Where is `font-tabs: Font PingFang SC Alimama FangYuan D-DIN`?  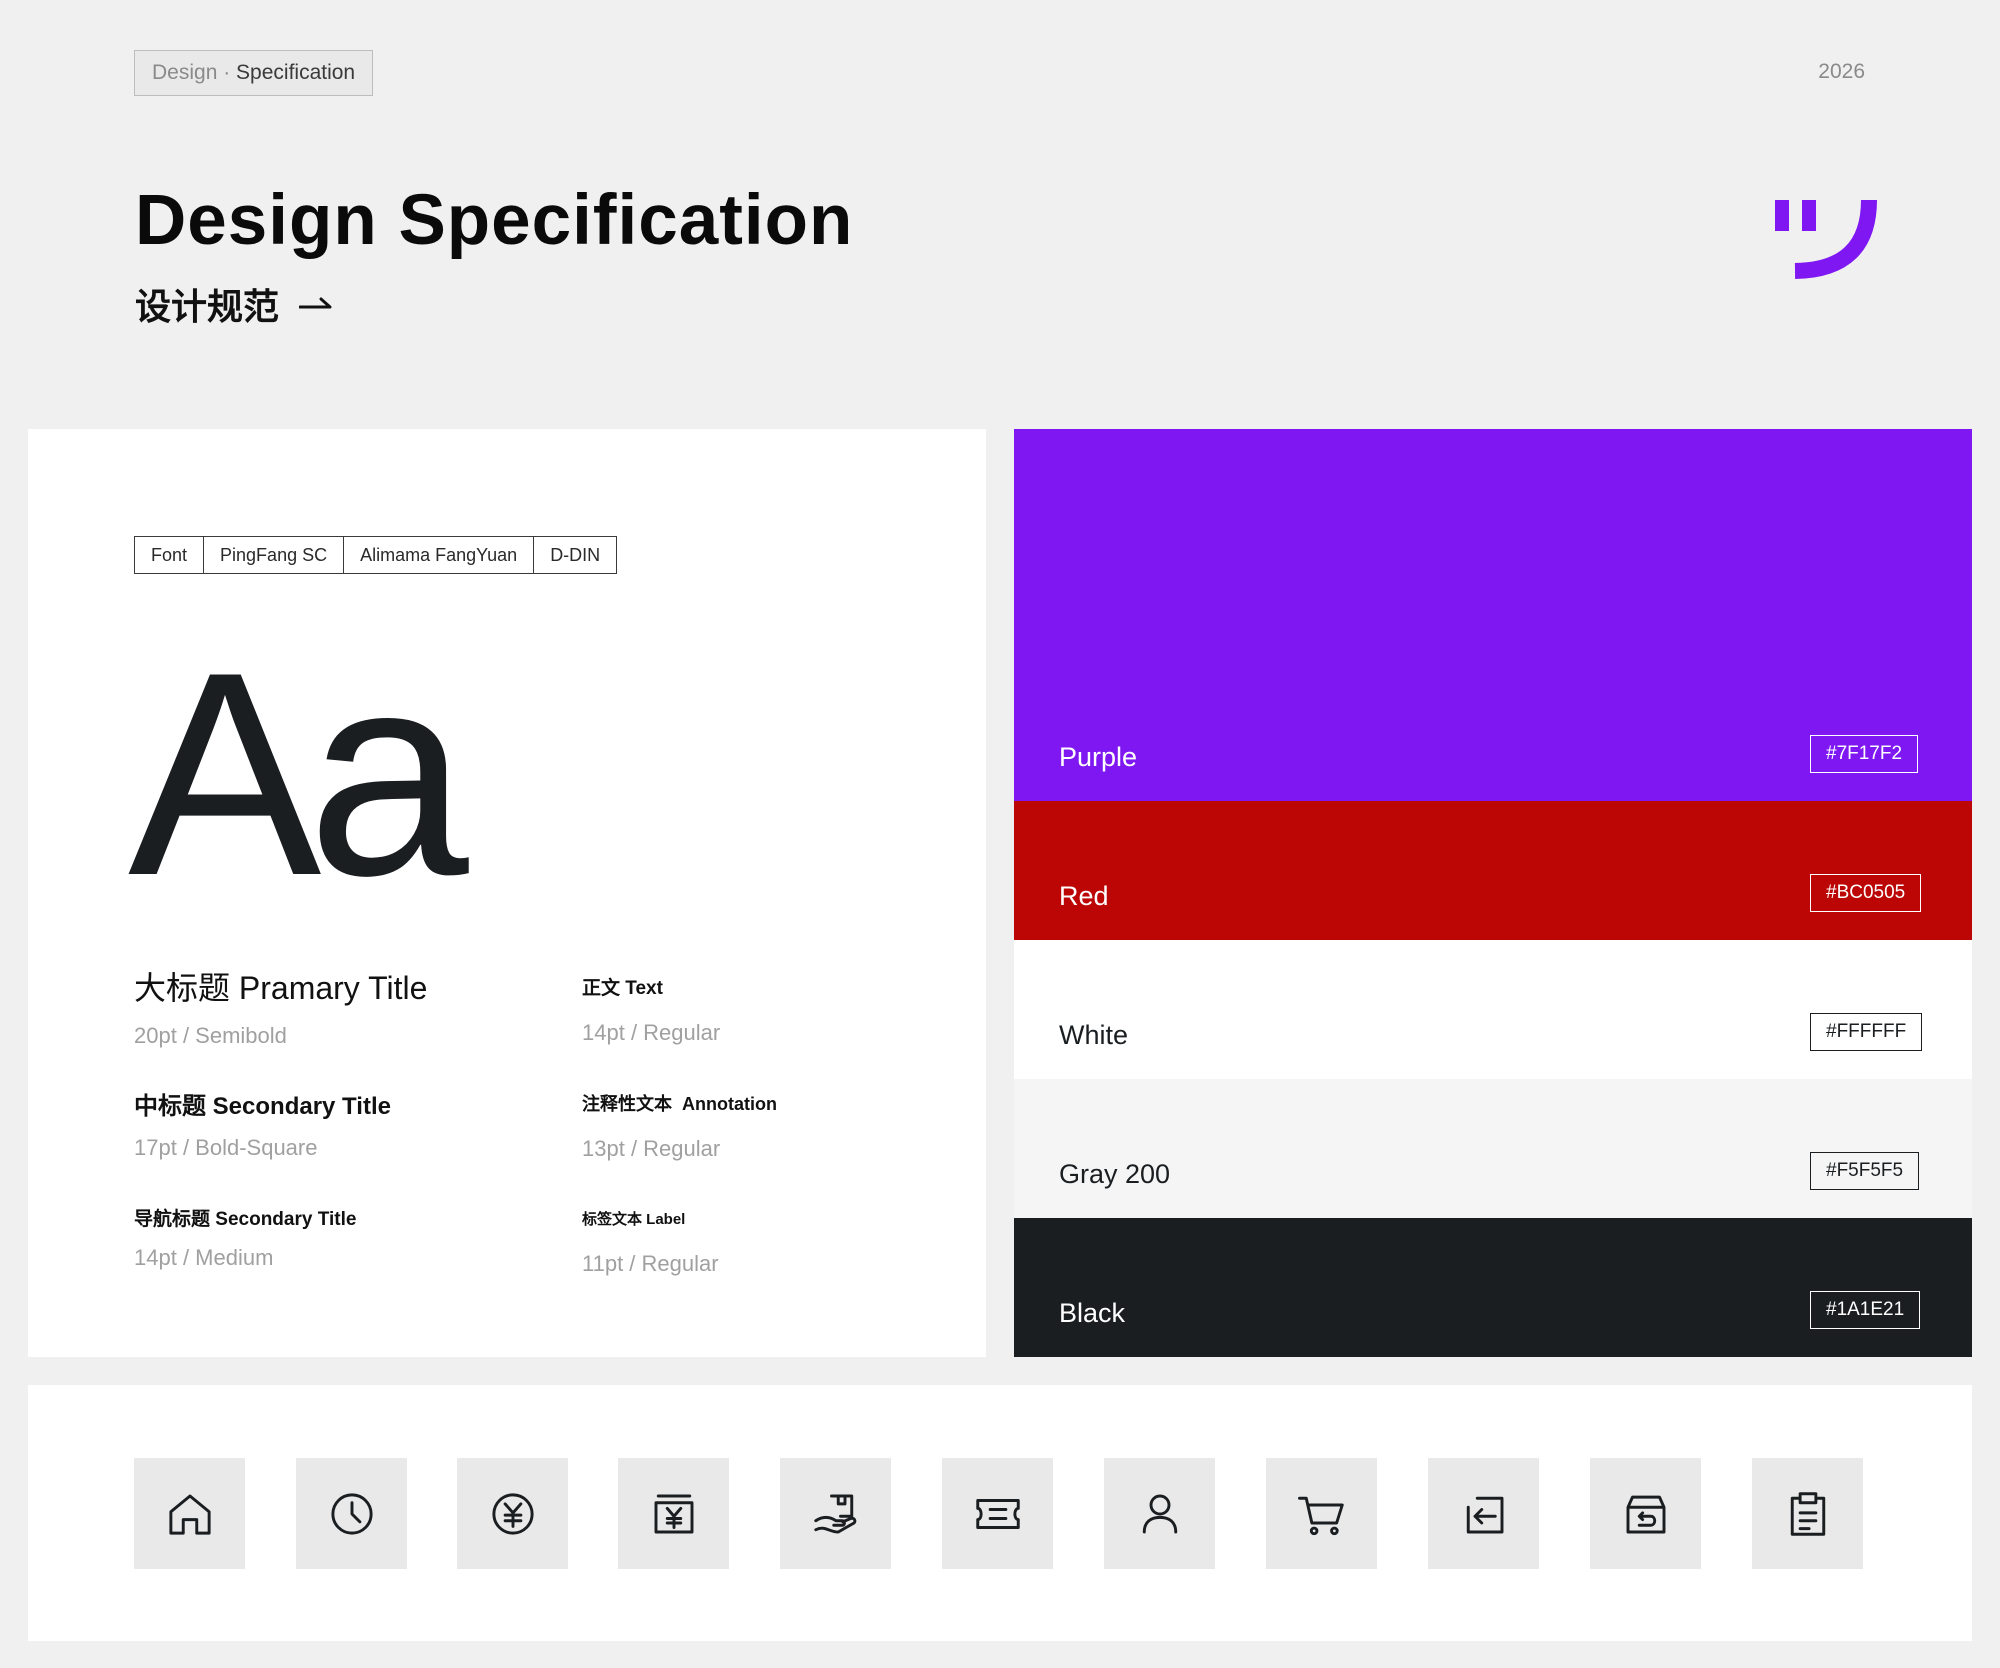
font-tabs: Font PingFang SC Alimama FangYuan D-DIN is located at coordinates (376, 555).